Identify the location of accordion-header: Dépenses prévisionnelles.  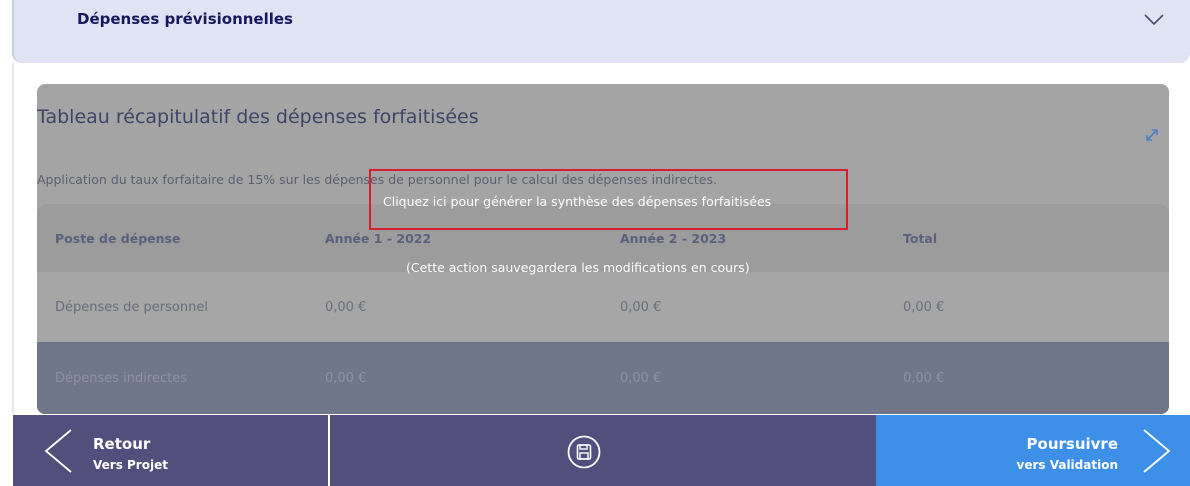
(601, 31).